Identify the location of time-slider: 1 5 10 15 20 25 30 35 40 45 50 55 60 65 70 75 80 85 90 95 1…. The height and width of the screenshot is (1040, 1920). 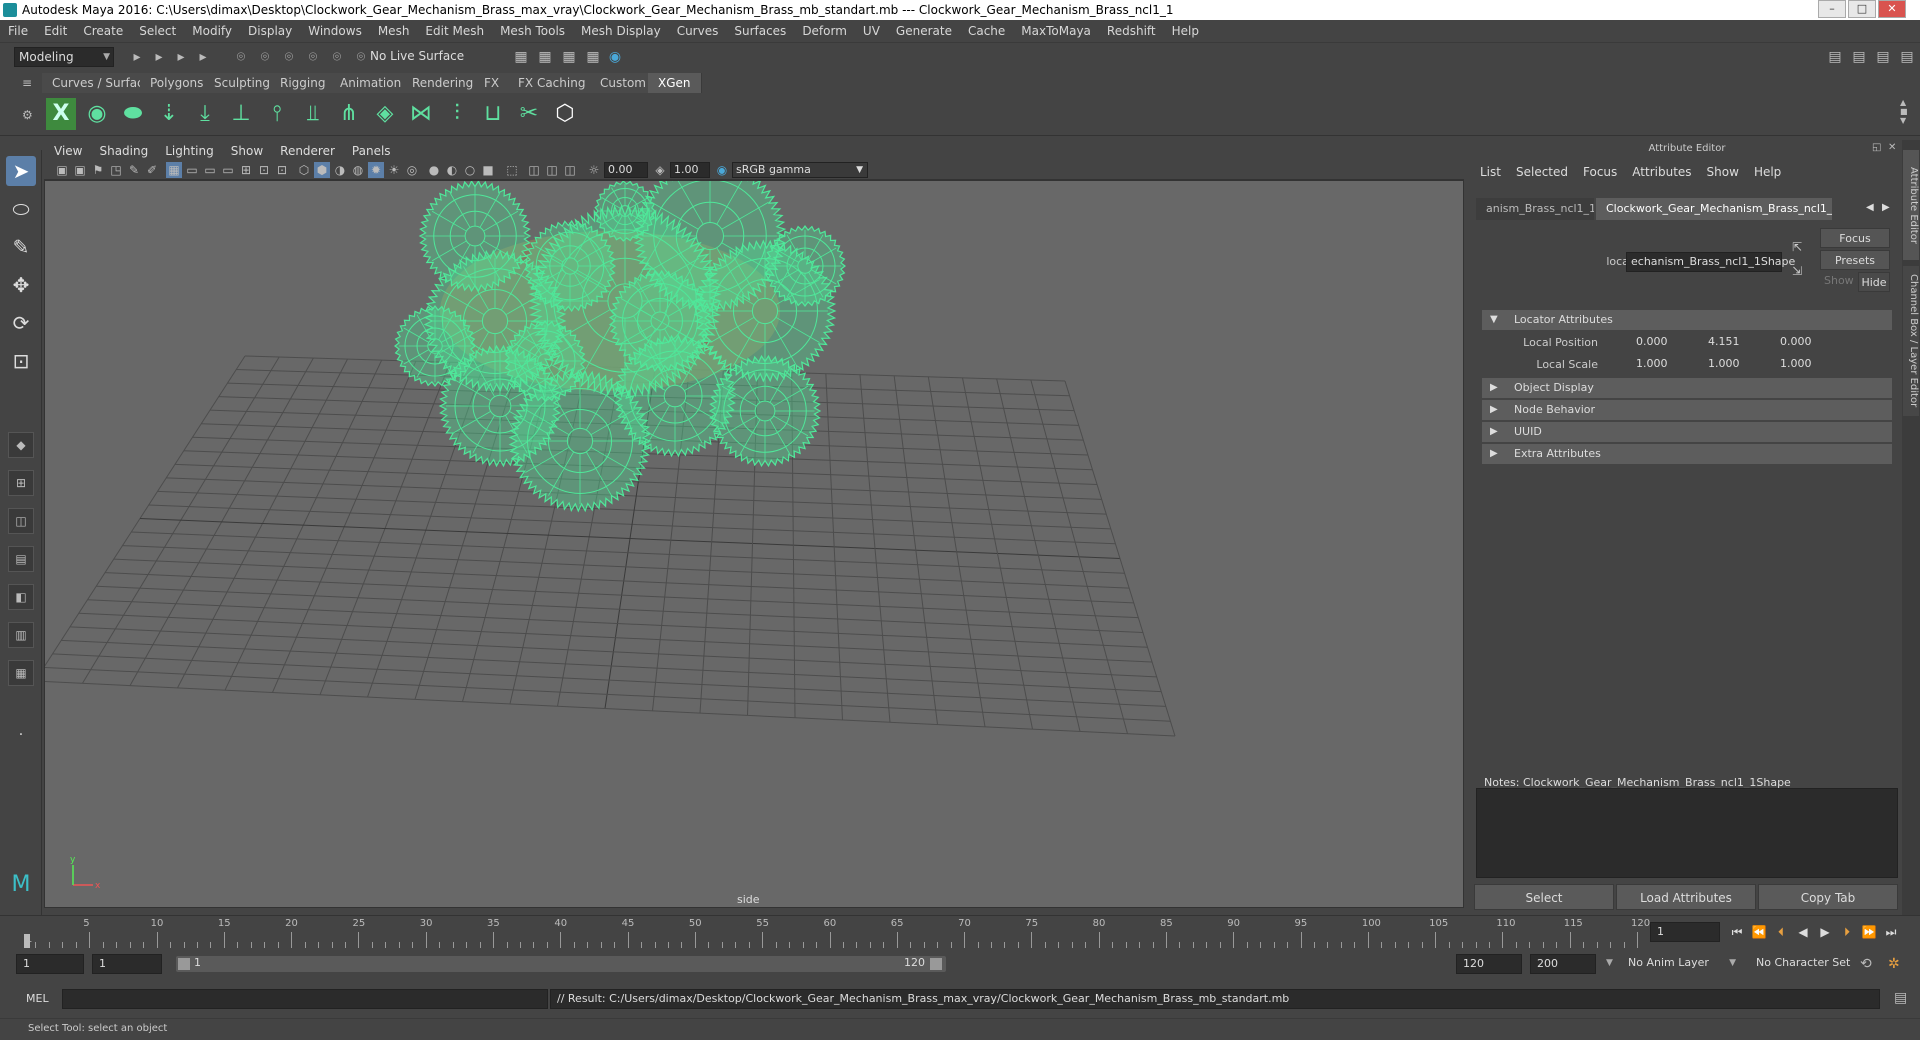
(960, 931).